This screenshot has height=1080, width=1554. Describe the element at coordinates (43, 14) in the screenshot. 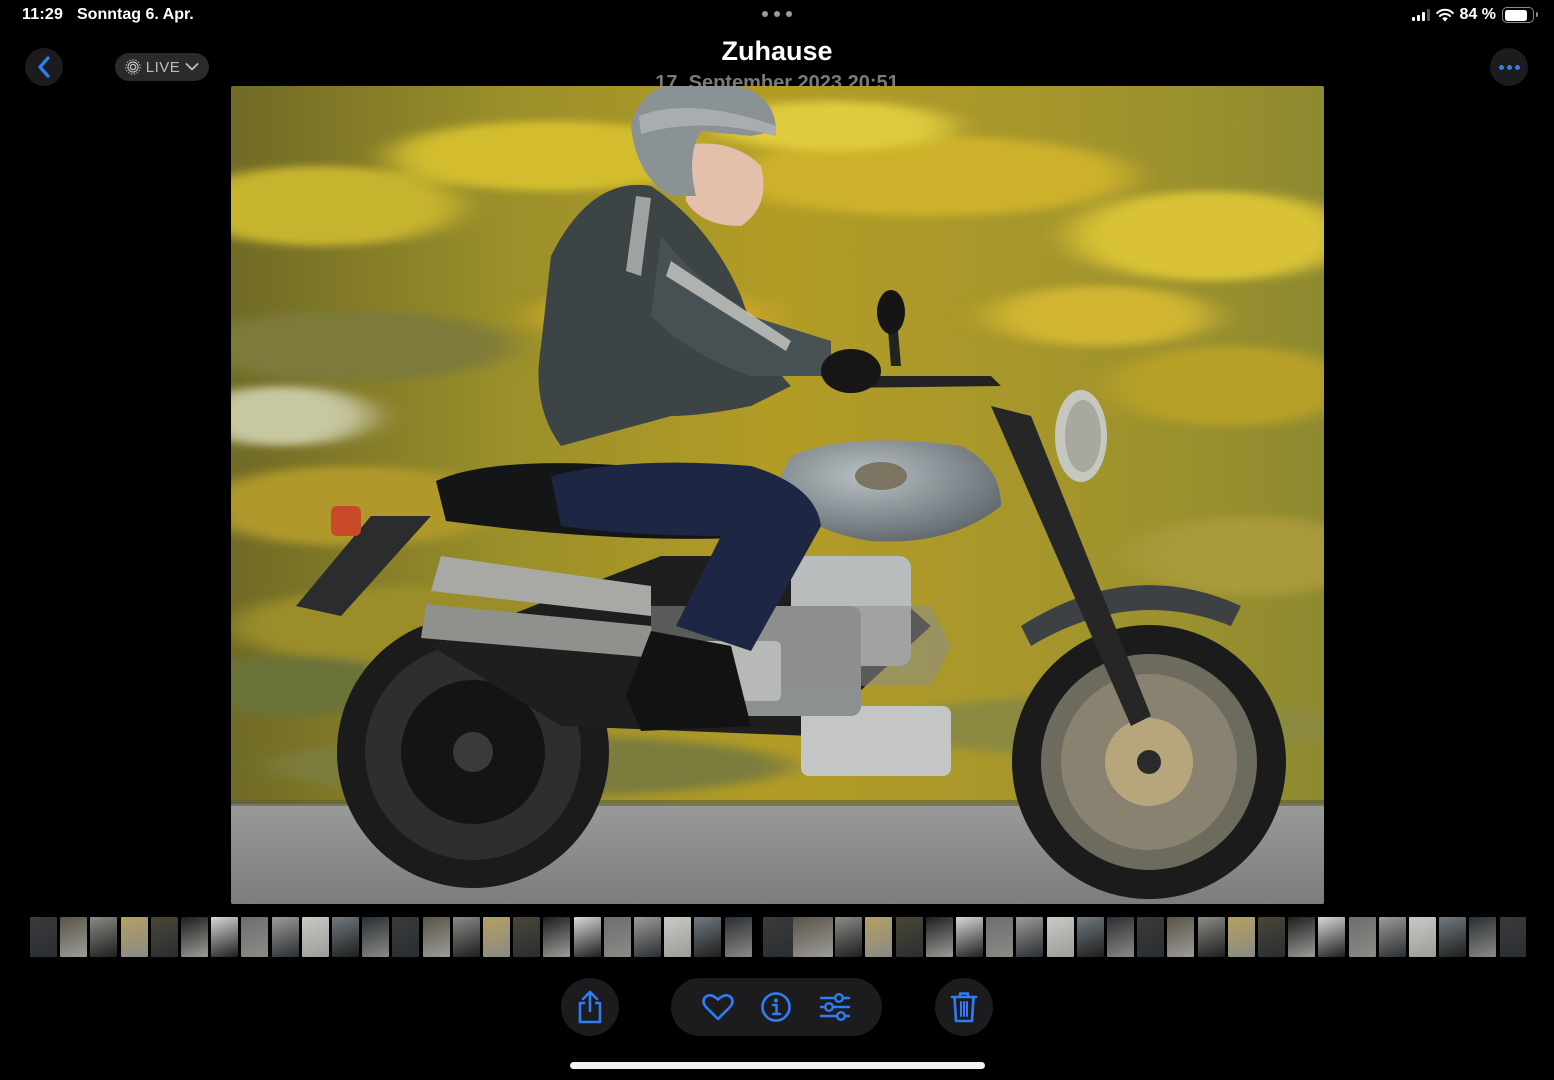

I see `status-time: 11:29` at that location.